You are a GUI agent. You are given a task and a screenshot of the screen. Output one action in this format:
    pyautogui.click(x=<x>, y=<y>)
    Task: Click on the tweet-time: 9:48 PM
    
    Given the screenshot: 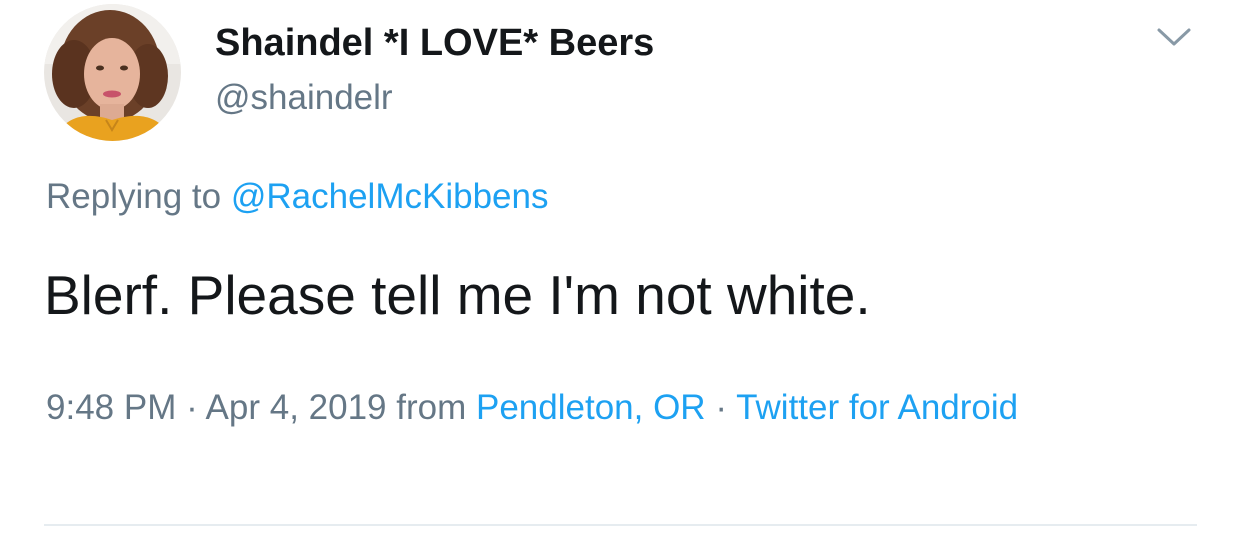 What is the action you would take?
    pyautogui.click(x=111, y=407)
    